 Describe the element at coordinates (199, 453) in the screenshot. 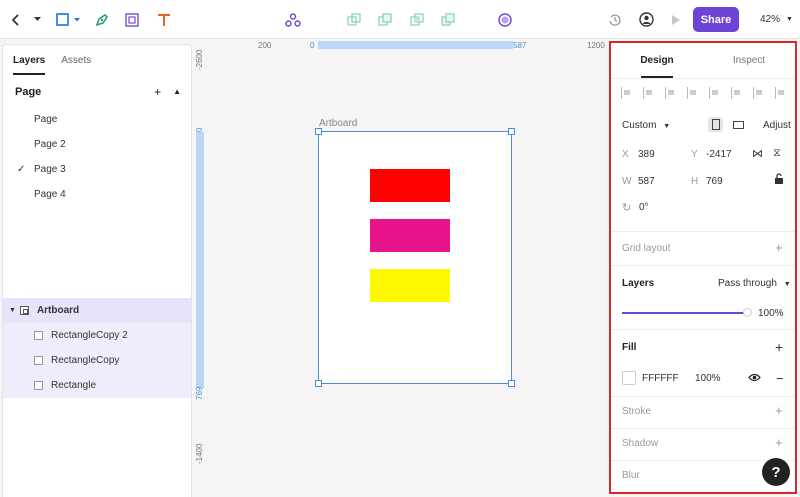

I see `ruler-tick-label: -1400` at that location.